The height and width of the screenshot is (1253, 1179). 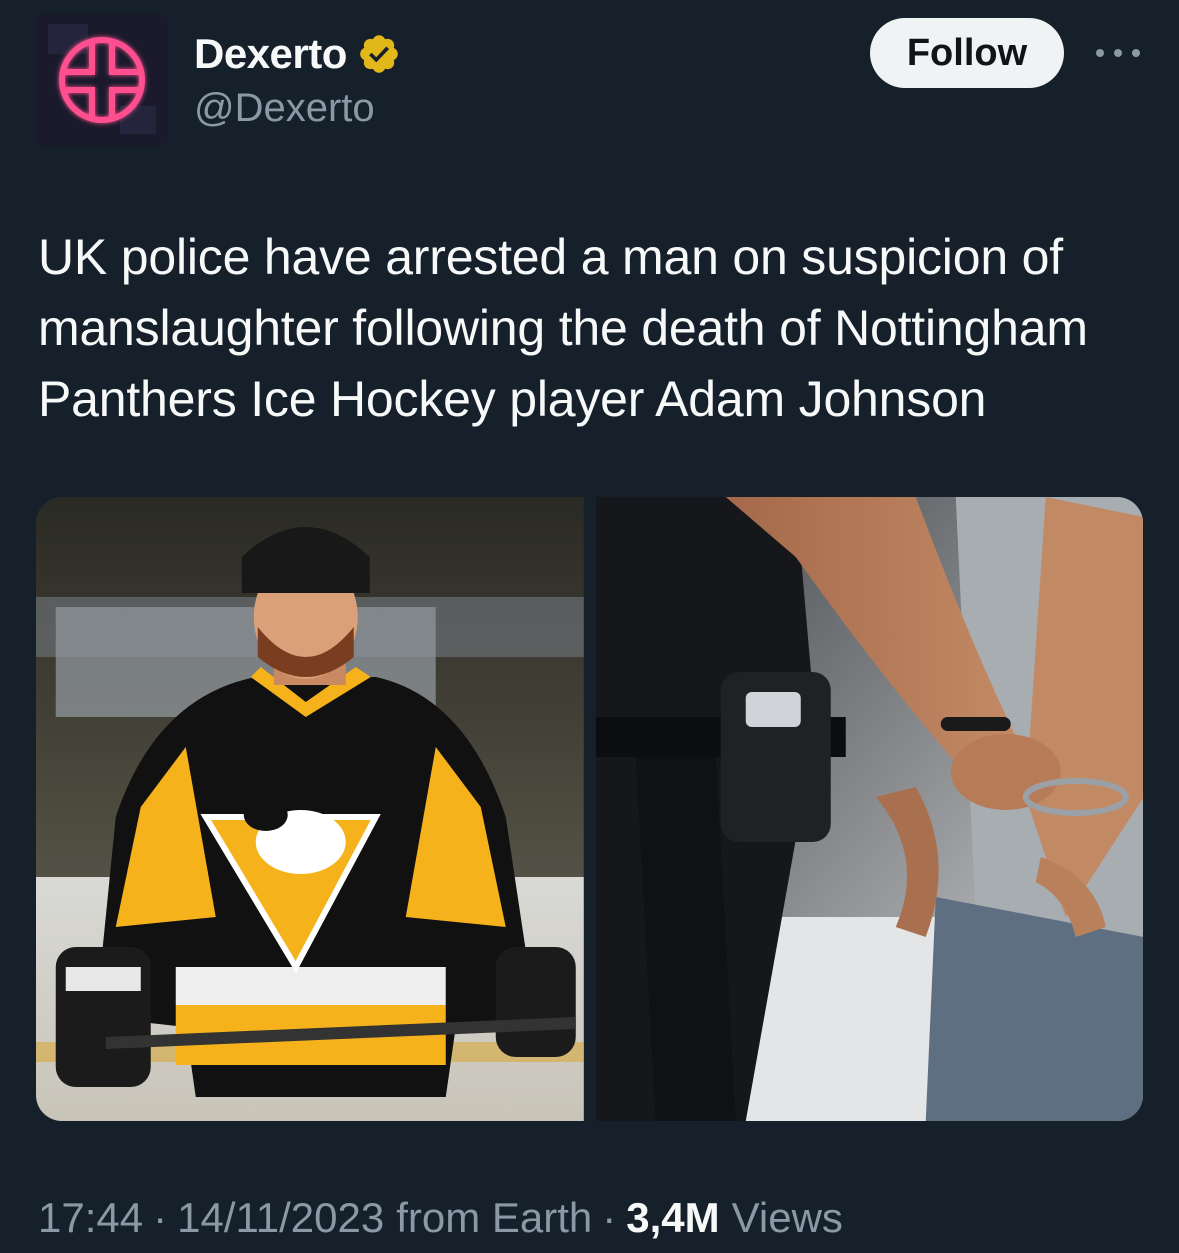 What do you see at coordinates (284, 108) in the screenshot?
I see `author-handle: @Dexerto` at bounding box center [284, 108].